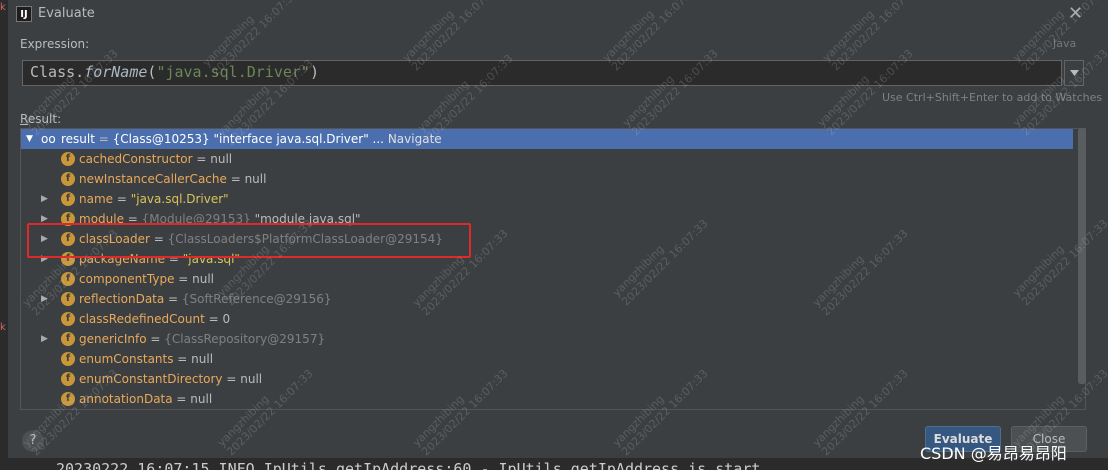 The width and height of the screenshot is (1108, 470). Describe the element at coordinates (41, 119) in the screenshot. I see `result-label: Result:` at that location.